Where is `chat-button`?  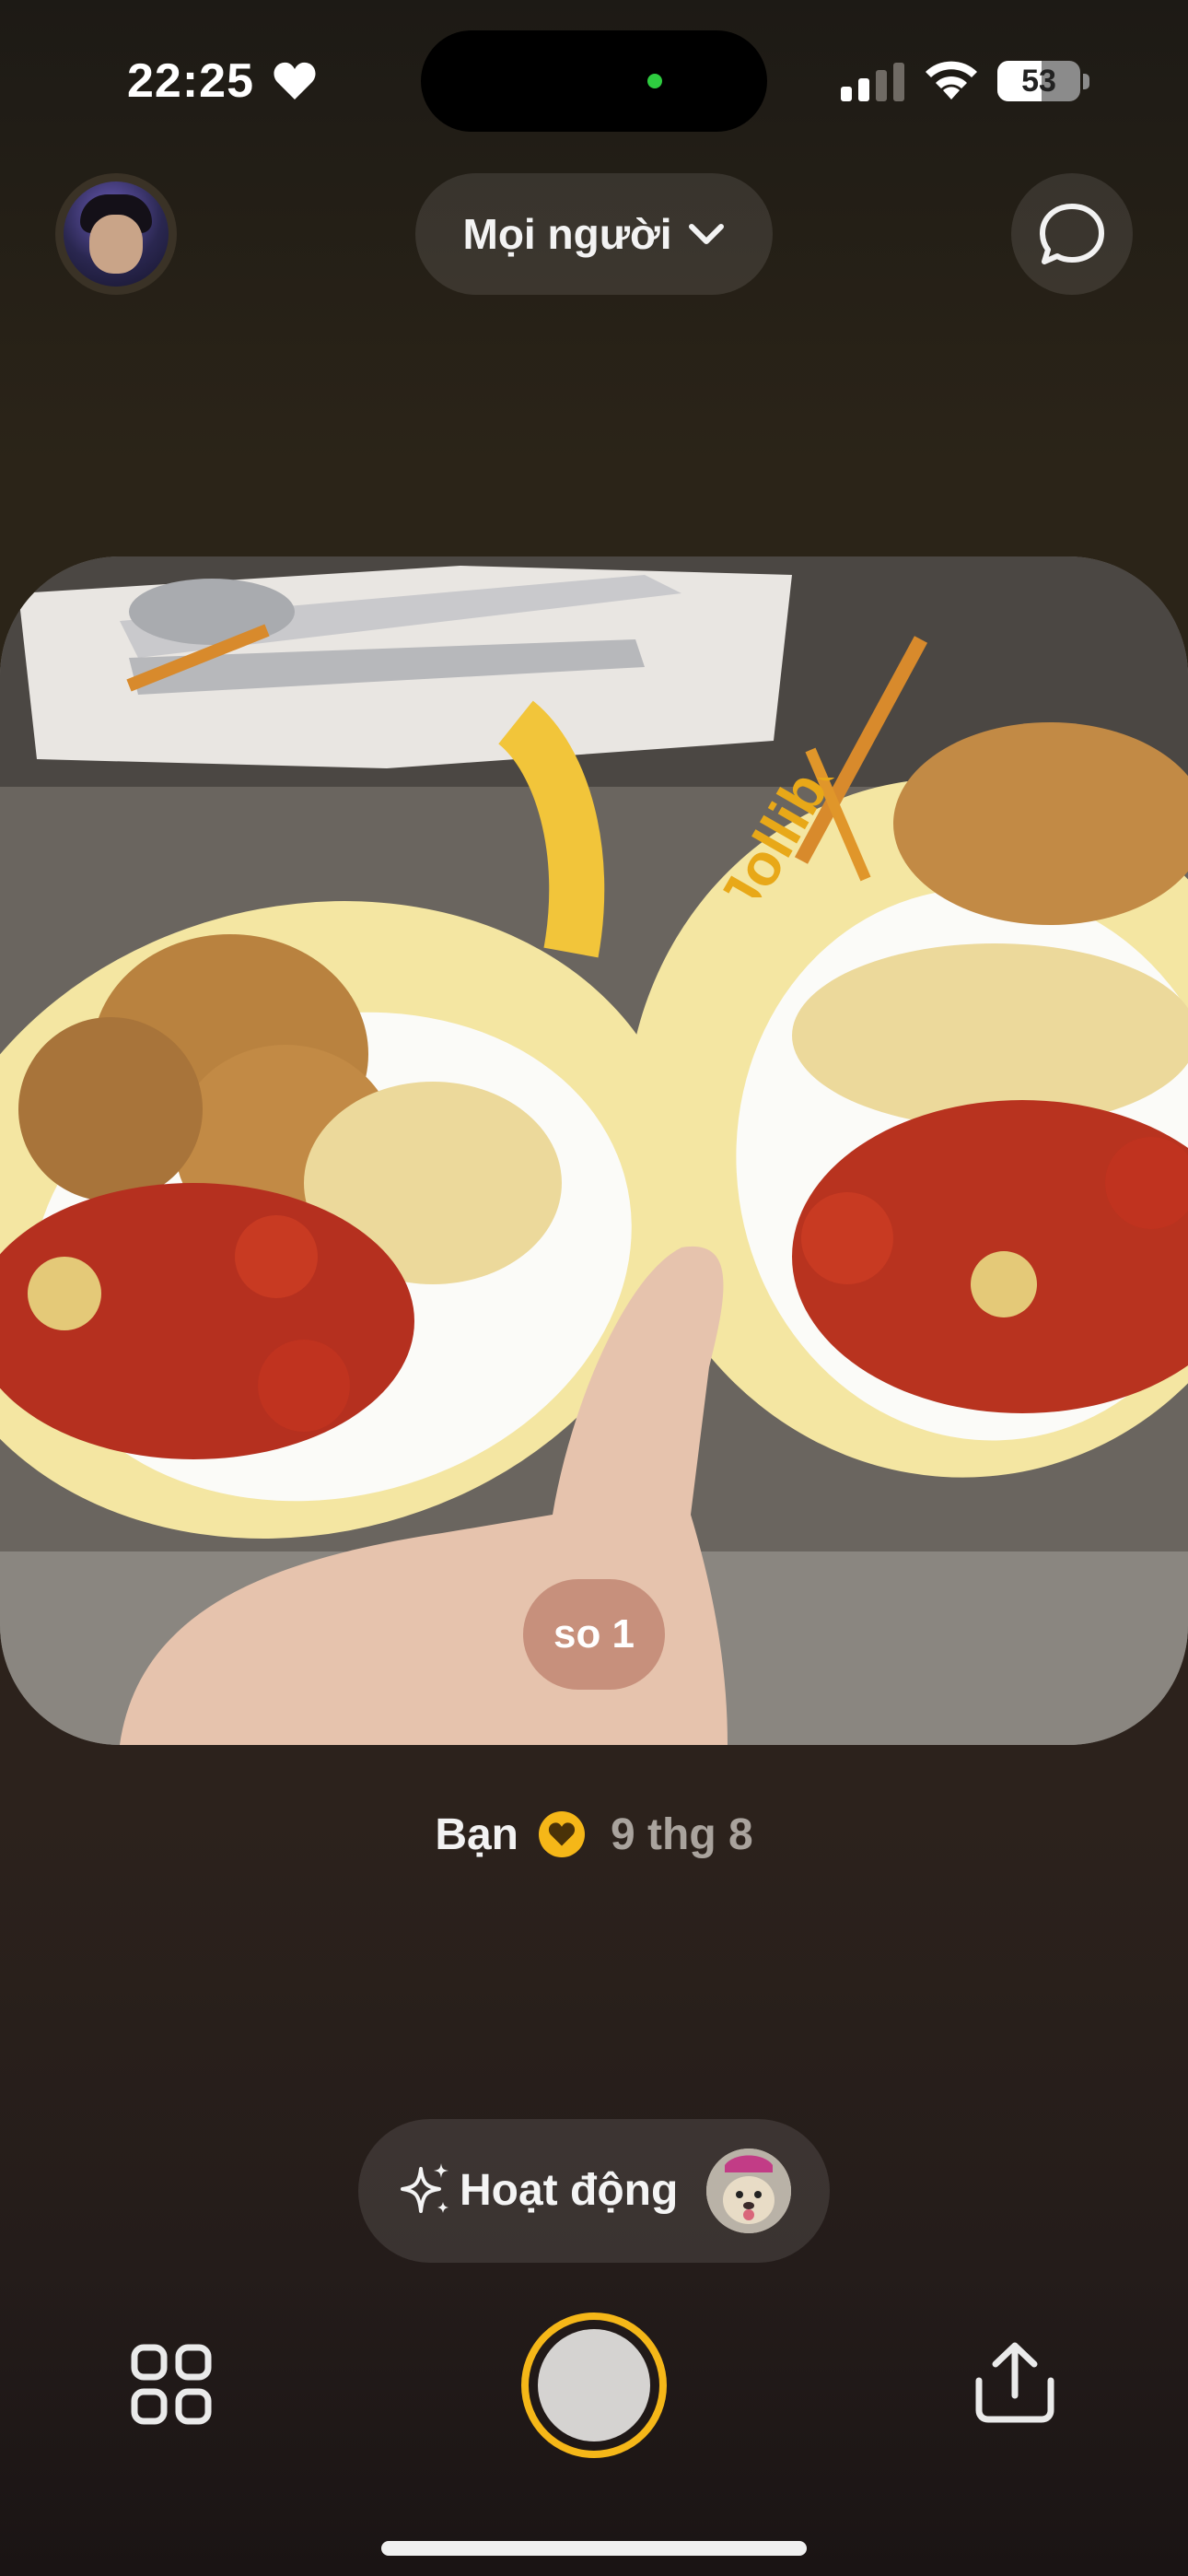
chat-button is located at coordinates (1072, 234).